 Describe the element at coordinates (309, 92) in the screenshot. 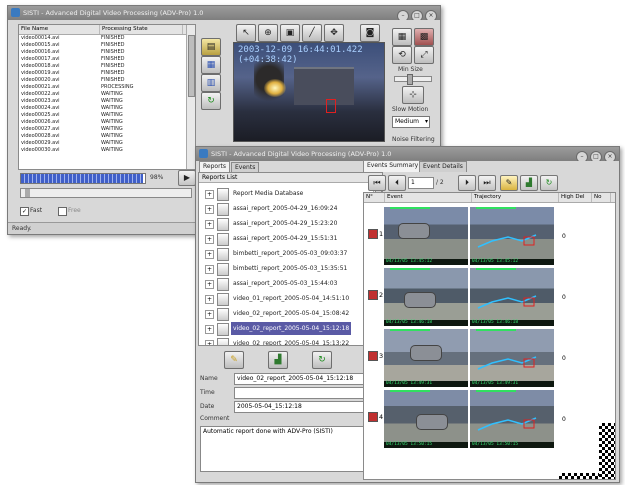

I see `video-view: 2003-12-09 16:44:01.422 (+04:38:42)` at that location.